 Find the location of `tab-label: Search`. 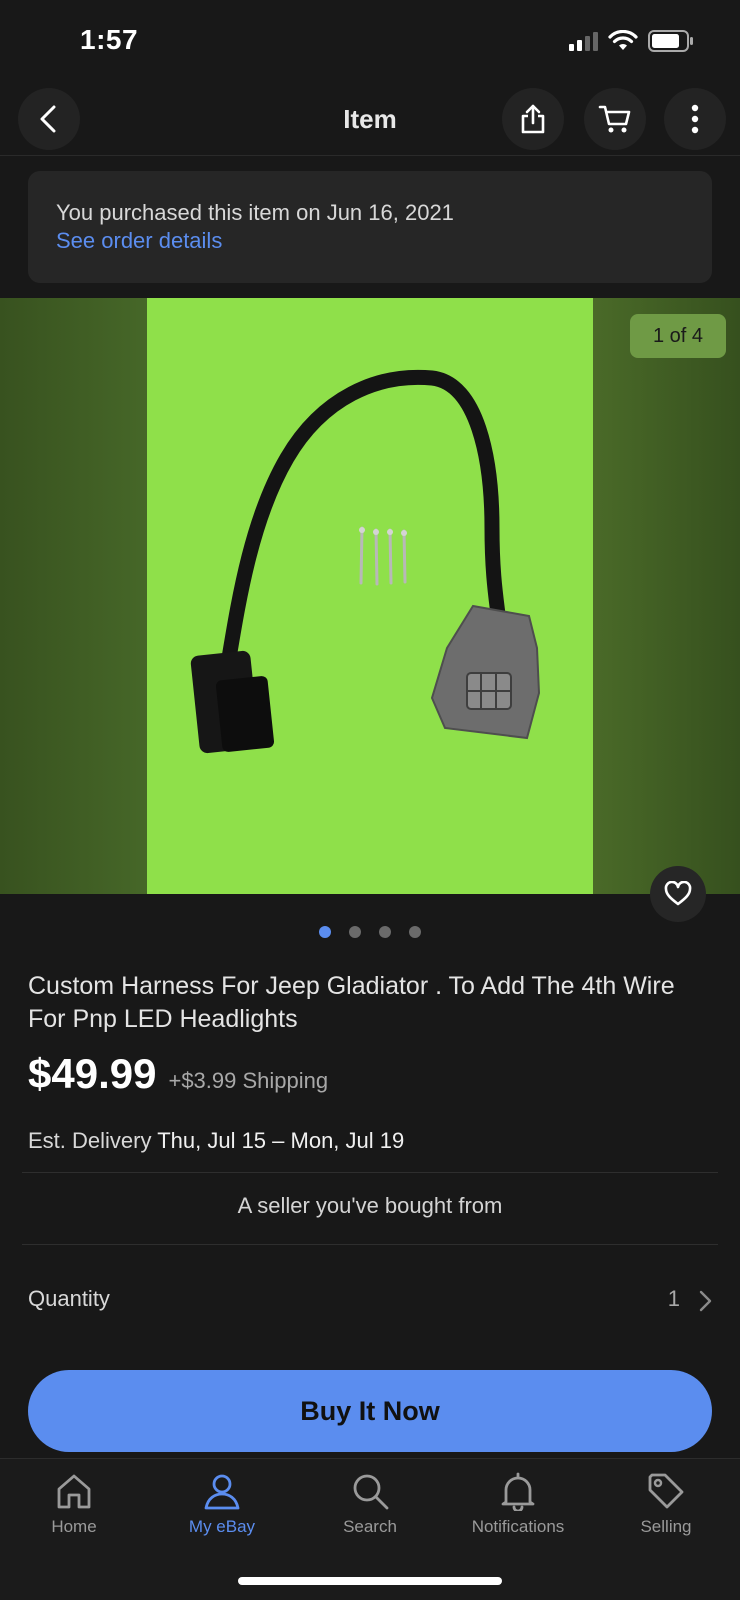

tab-label: Search is located at coordinates (370, 1526).